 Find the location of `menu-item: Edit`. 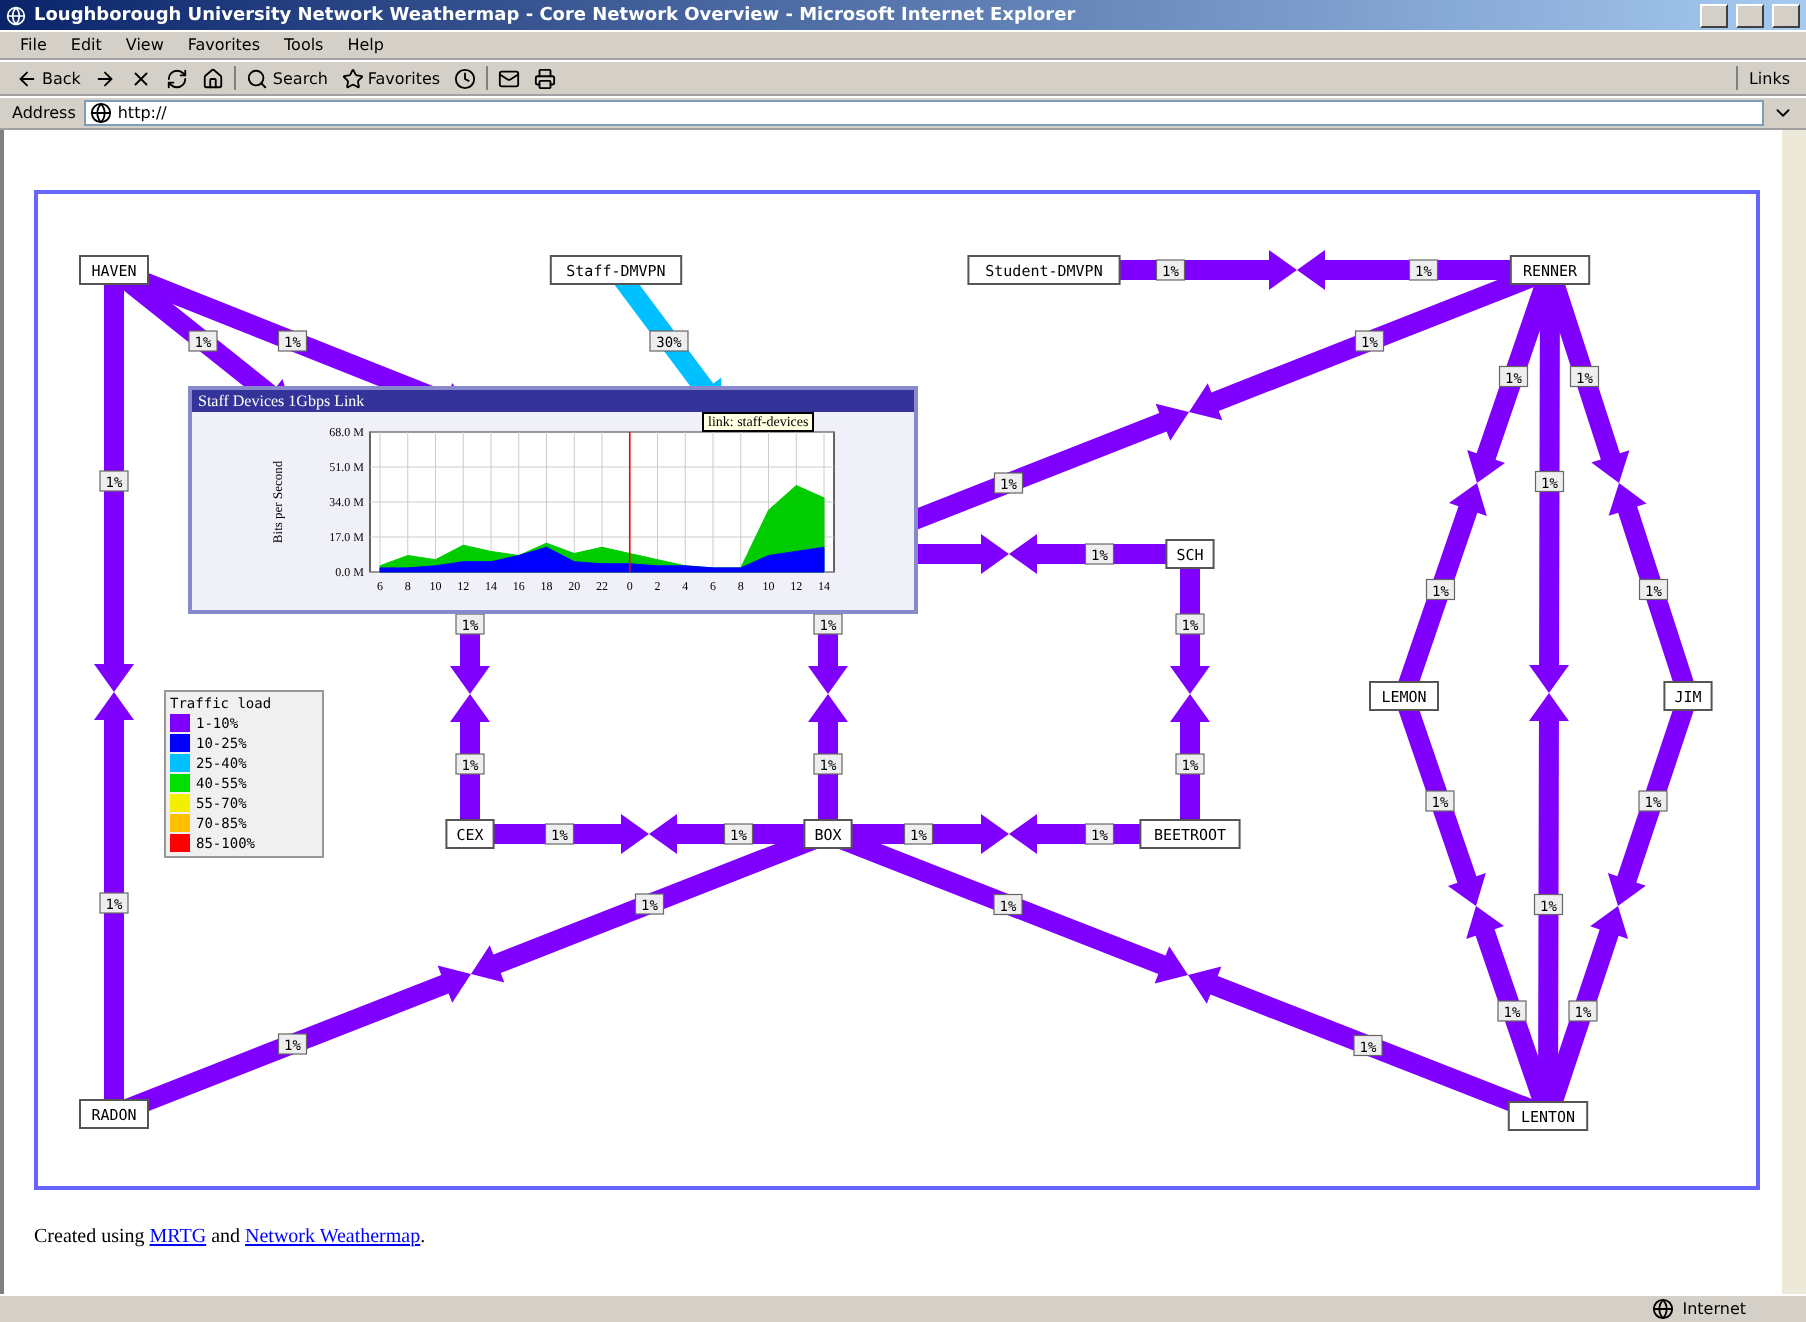

menu-item: Edit is located at coordinates (86, 45).